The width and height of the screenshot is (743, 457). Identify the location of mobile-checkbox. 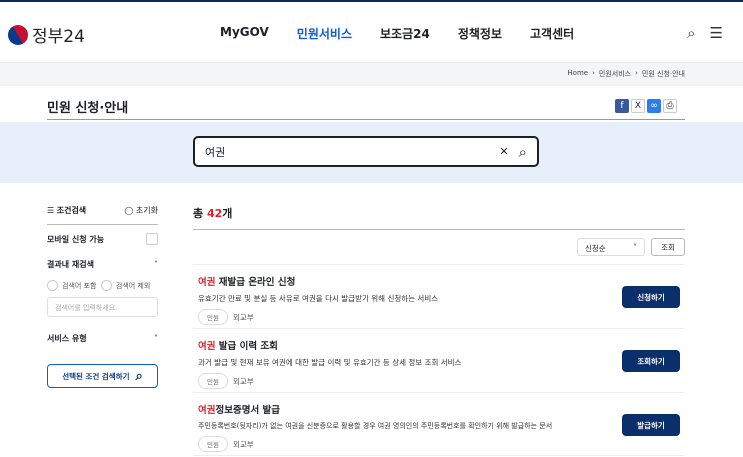
(152, 239).